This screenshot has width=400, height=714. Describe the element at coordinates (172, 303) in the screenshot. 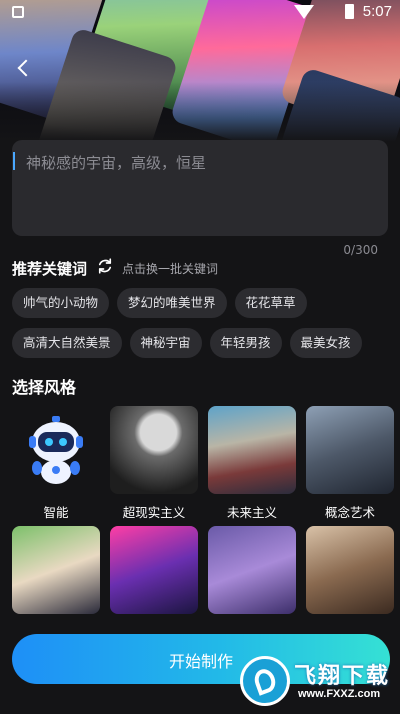

I see `keyword-chip: 梦幻的唯美世界` at that location.